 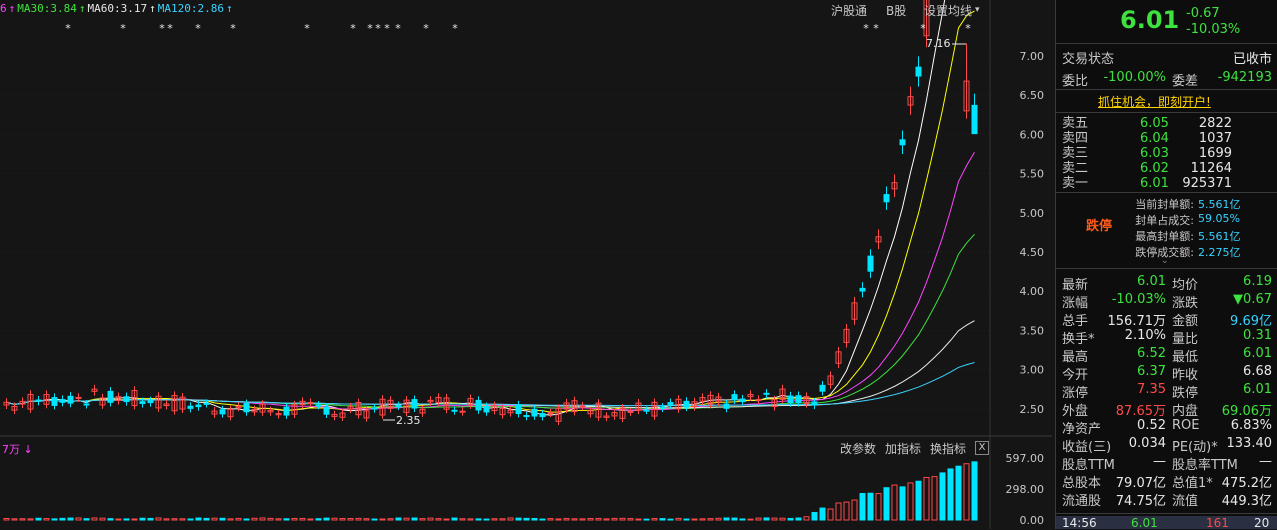 I want to click on orderbook-row: 卖二 6.02 11264, so click(x=1167, y=168).